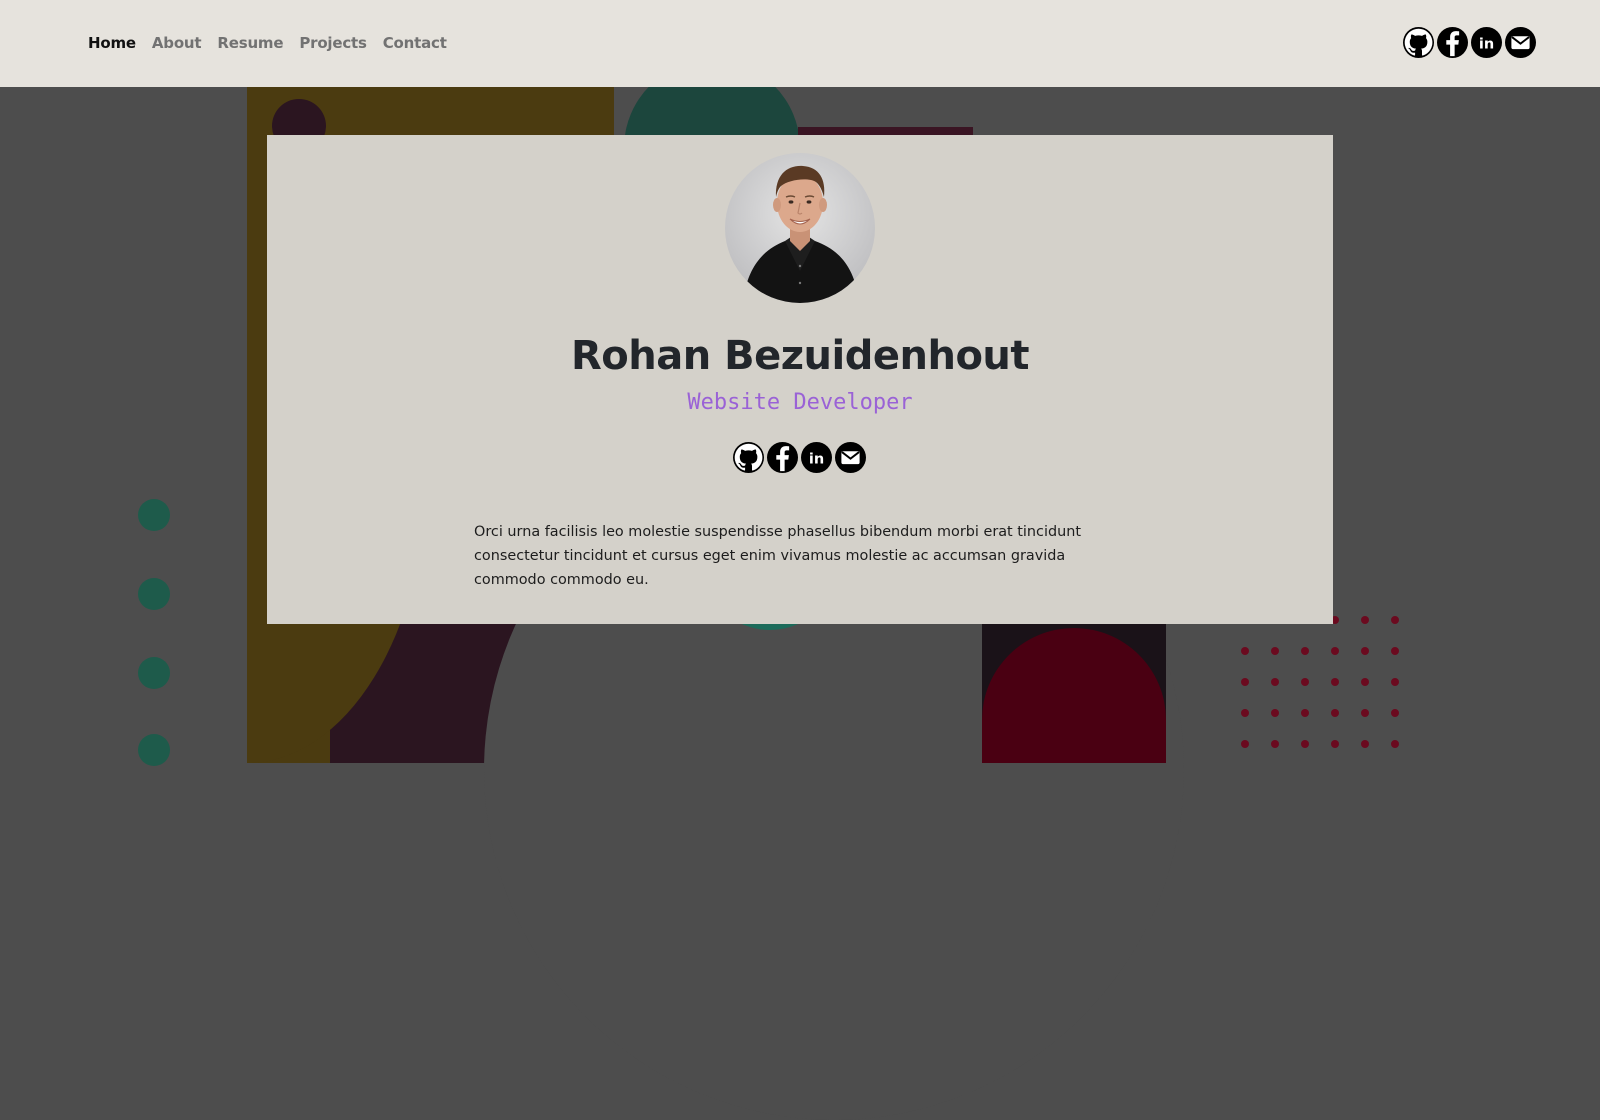 Image resolution: width=1600 pixels, height=1120 pixels. I want to click on nav-link-resume: Resume, so click(250, 43).